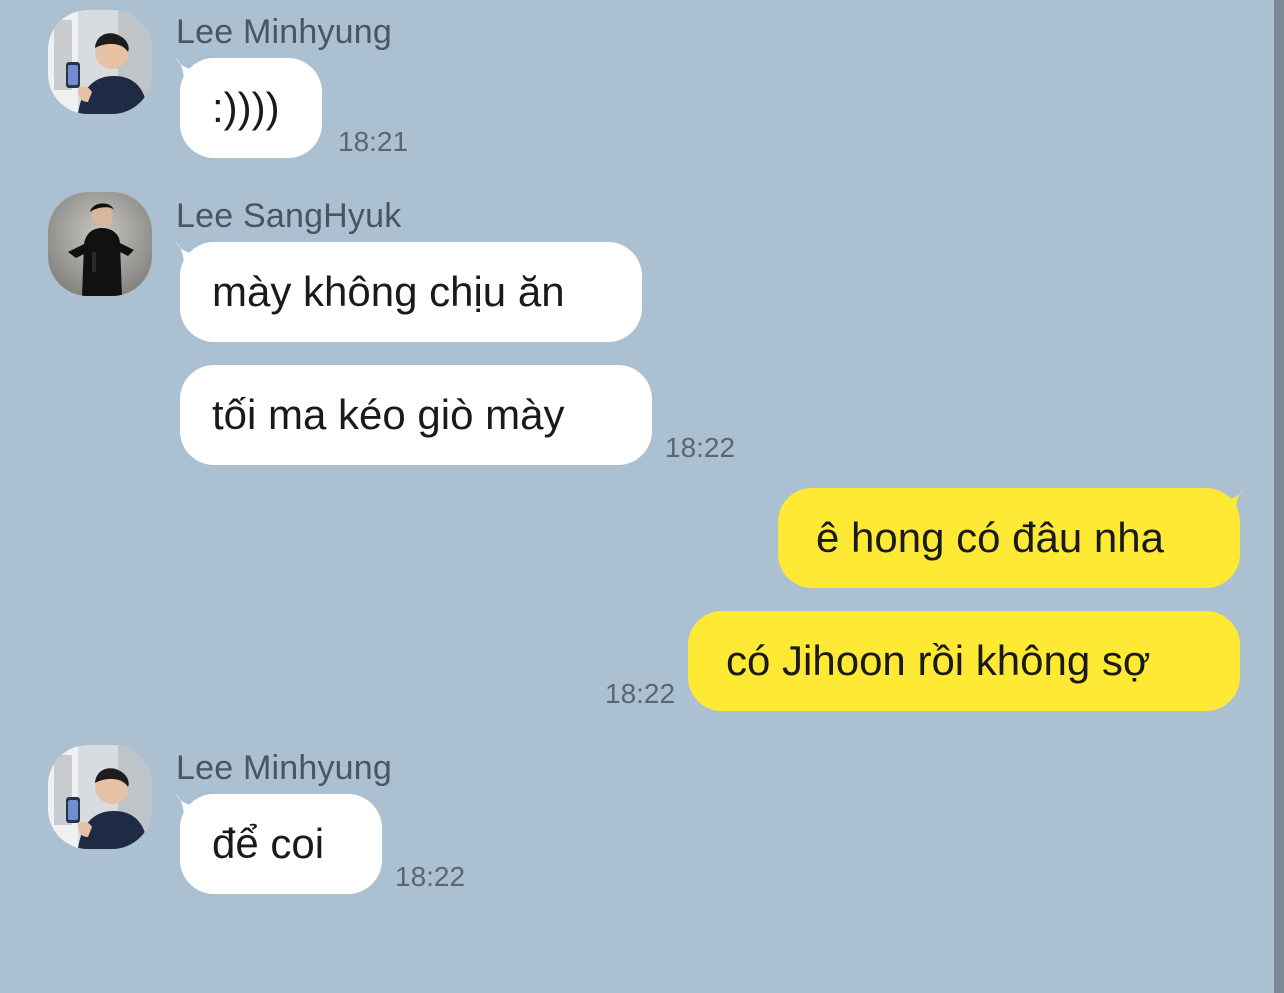 The image size is (1284, 993). What do you see at coordinates (1009, 538) in the screenshot?
I see `outgoing-message-bubble: ê hong có đâu nha` at bounding box center [1009, 538].